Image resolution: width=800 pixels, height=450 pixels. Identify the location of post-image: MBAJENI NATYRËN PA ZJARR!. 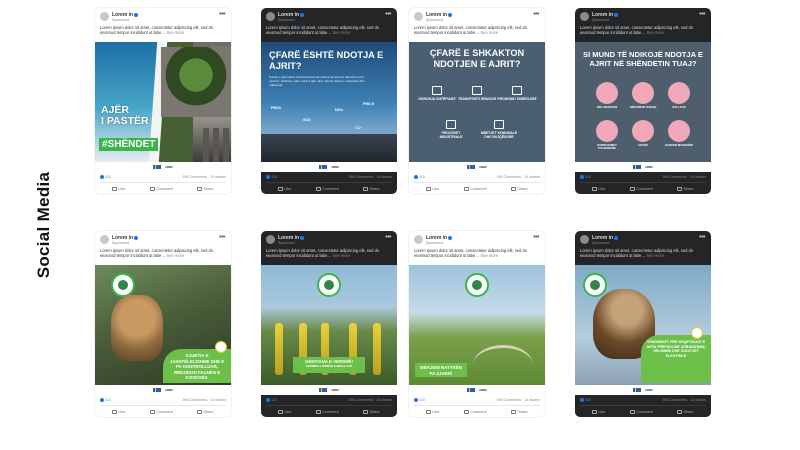
(477, 325).